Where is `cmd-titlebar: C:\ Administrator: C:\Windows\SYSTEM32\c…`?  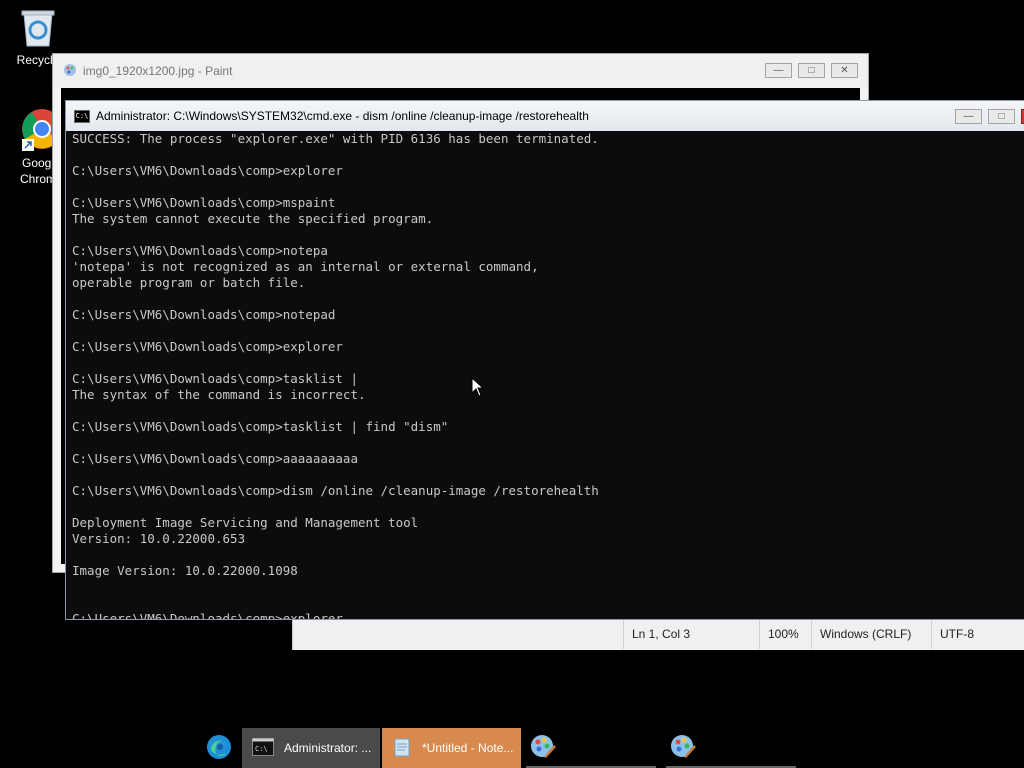 cmd-titlebar: C:\ Administrator: C:\Windows\SYSTEM32\c… is located at coordinates (545, 116).